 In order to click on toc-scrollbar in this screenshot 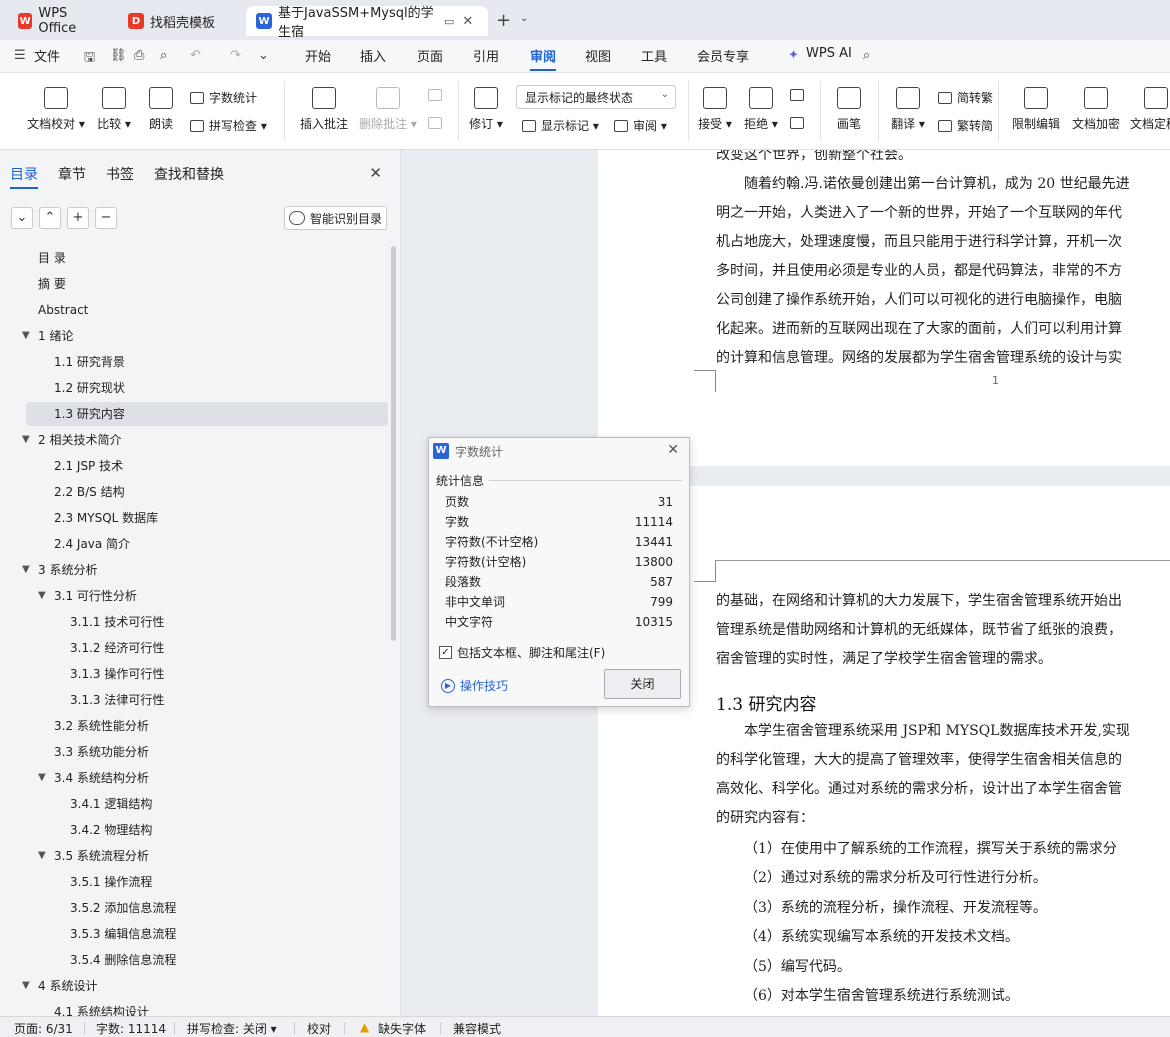, I will do `click(393, 443)`.